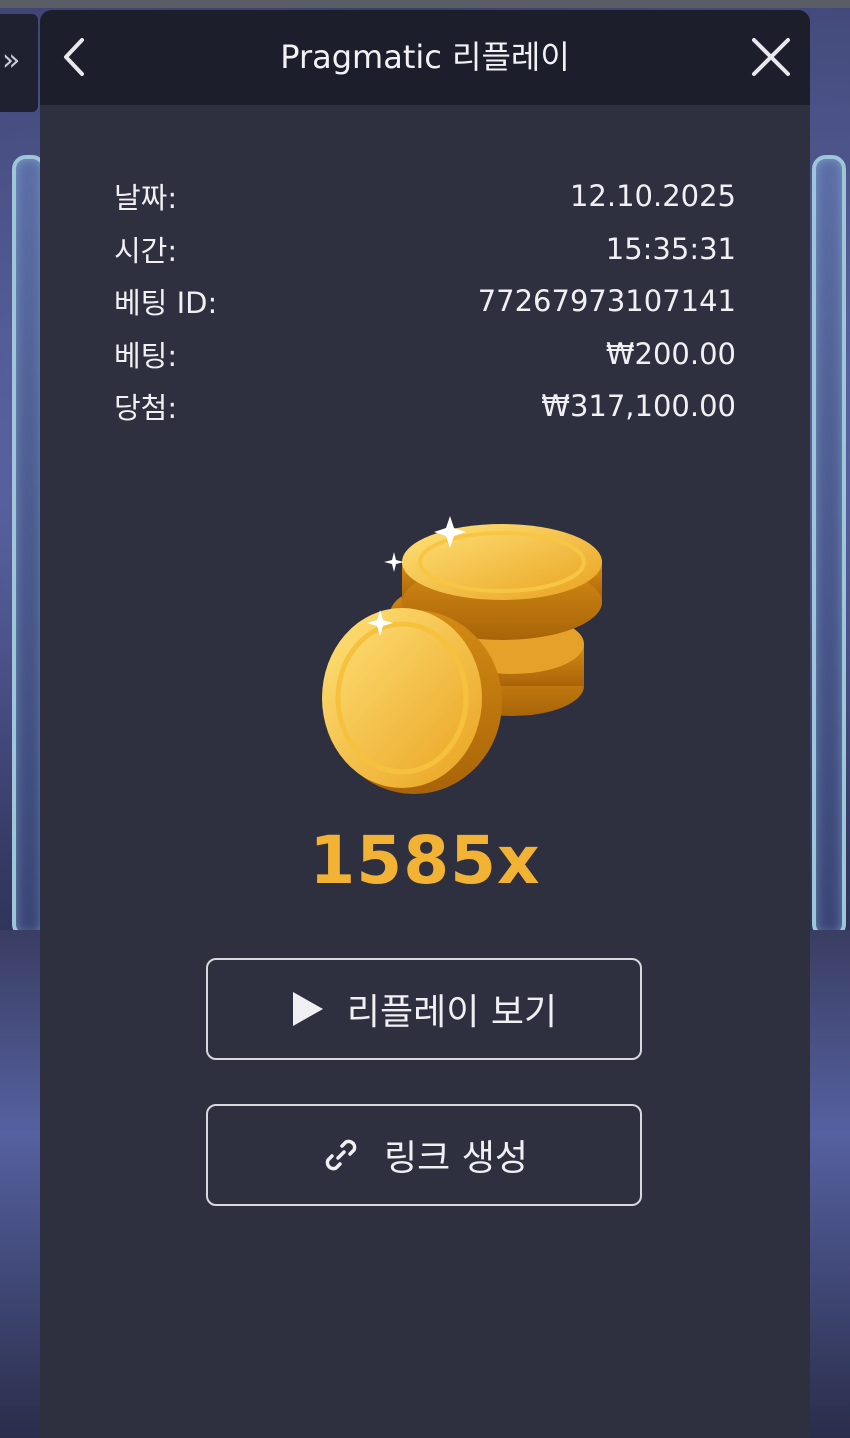  I want to click on modal-title: Pragmatic 리플레이, so click(425, 57).